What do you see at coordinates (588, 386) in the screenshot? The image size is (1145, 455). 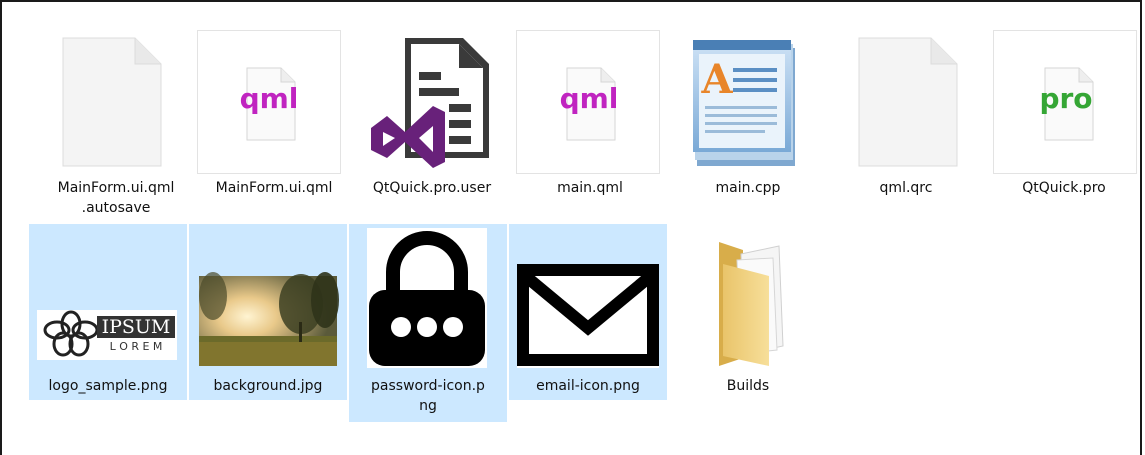 I see `file-name: email-icon.png` at bounding box center [588, 386].